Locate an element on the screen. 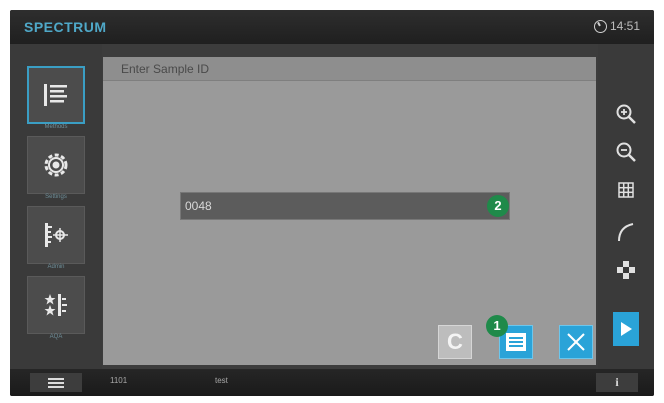 The width and height of the screenshot is (664, 403). clock: 14:51 is located at coordinates (616, 26).